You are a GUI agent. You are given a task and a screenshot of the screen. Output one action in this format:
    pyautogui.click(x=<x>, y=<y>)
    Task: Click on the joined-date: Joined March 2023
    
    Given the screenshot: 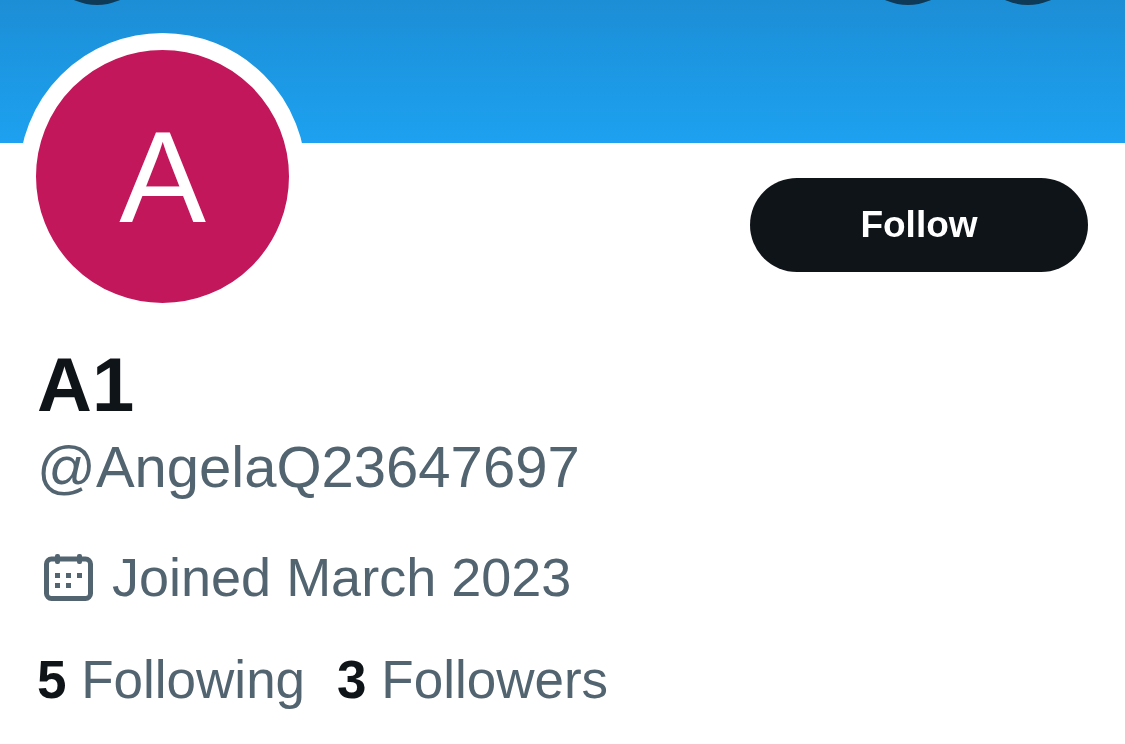 What is the action you would take?
    pyautogui.click(x=342, y=577)
    